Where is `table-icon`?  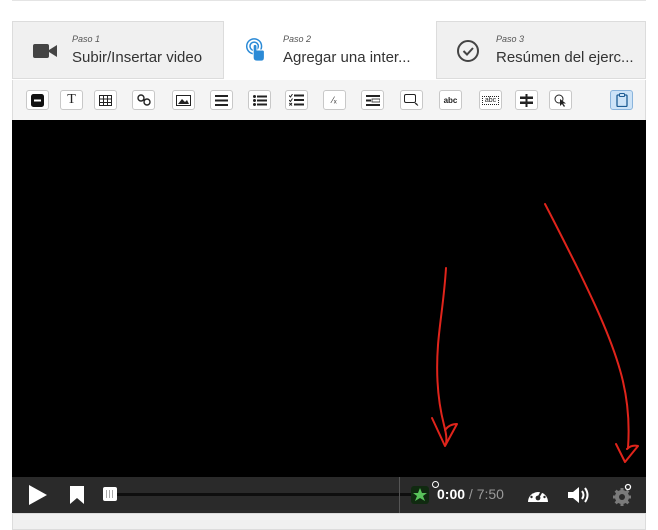
table-icon is located at coordinates (105, 100).